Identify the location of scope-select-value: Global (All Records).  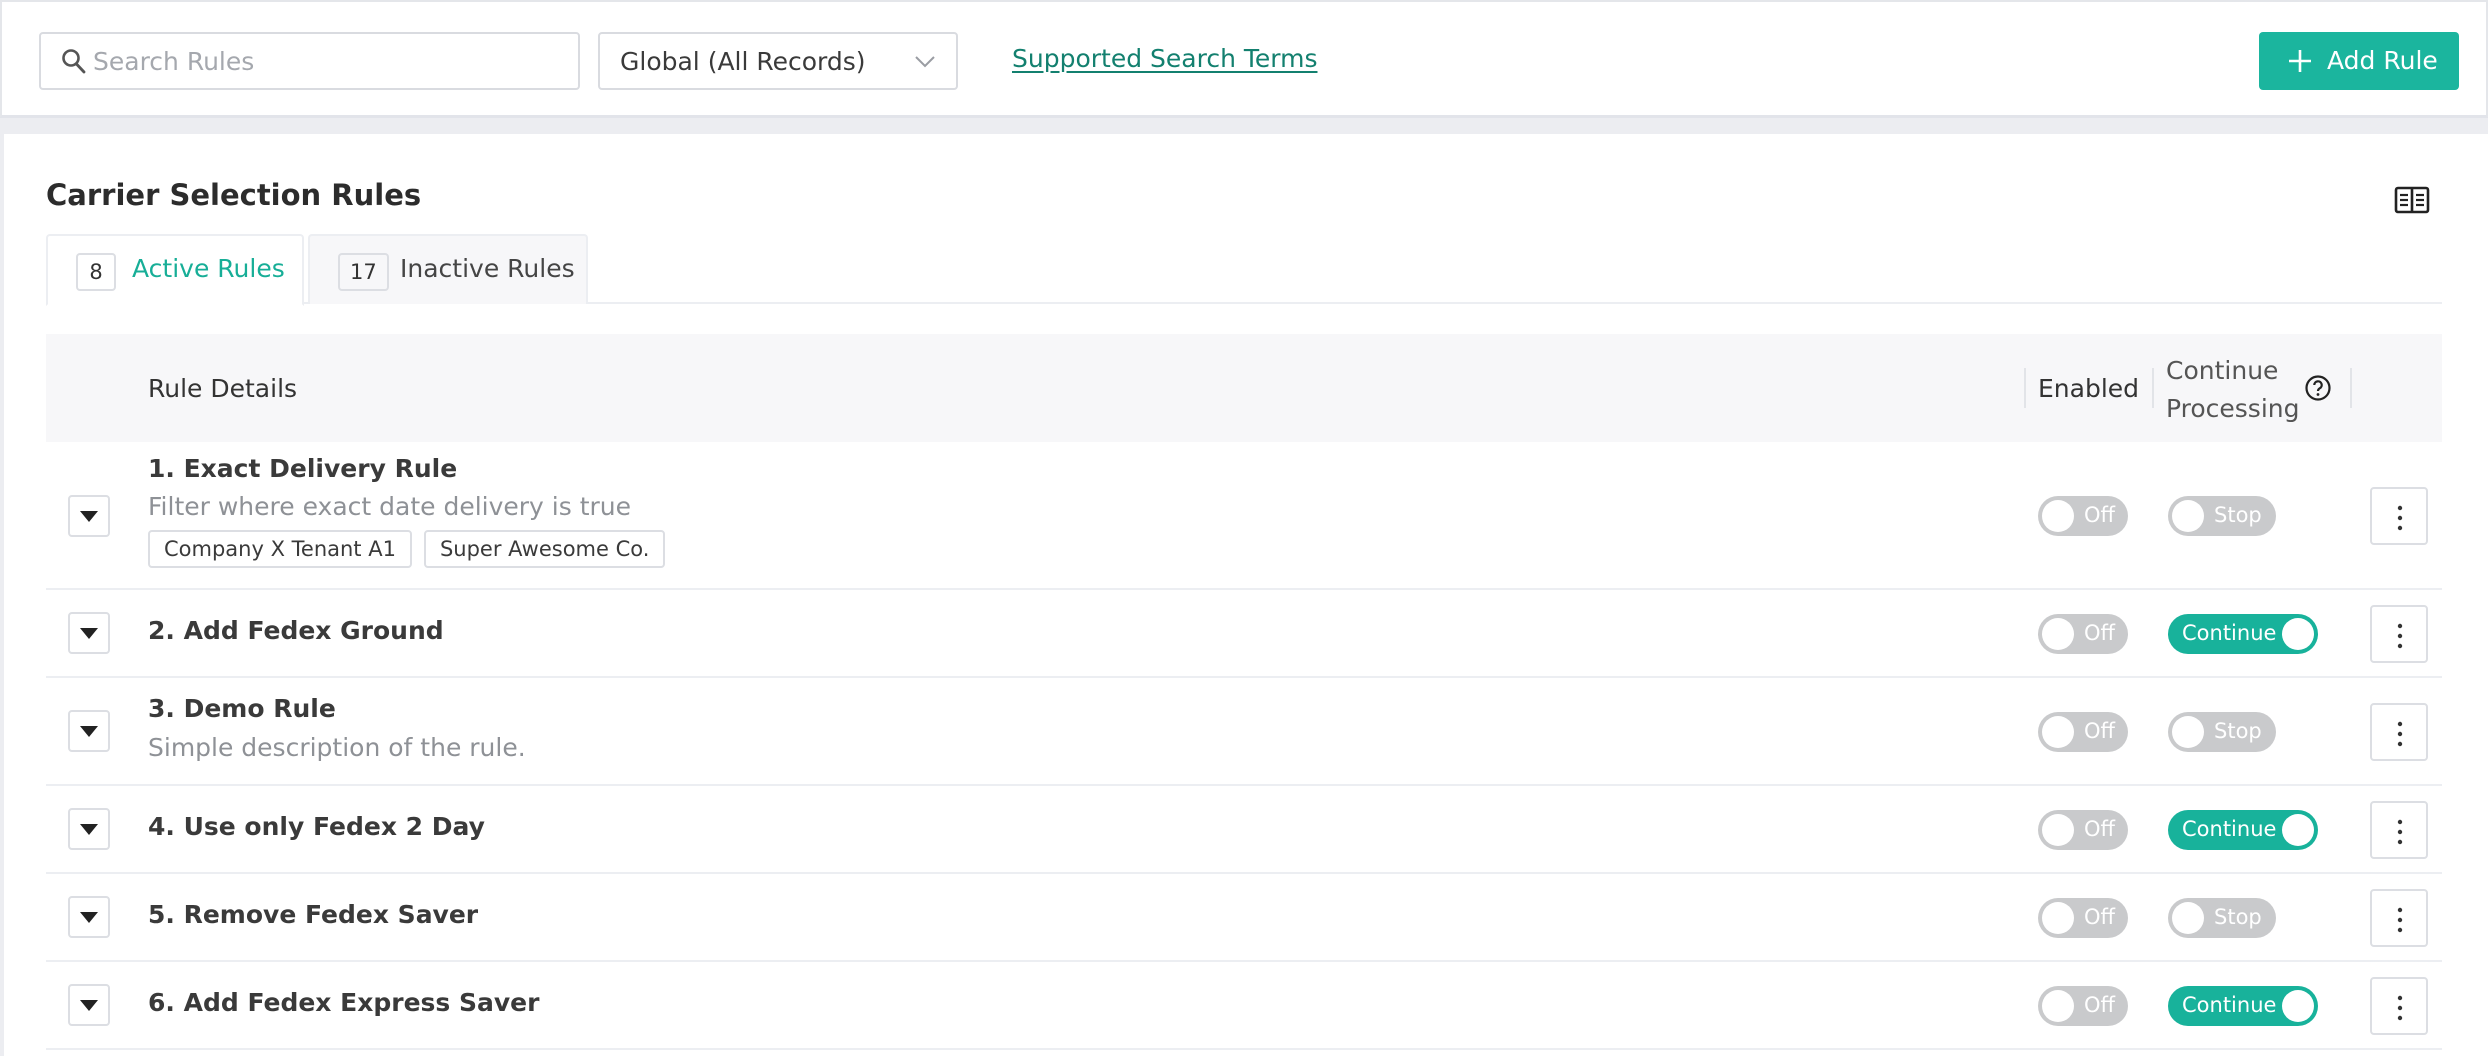
(743, 61).